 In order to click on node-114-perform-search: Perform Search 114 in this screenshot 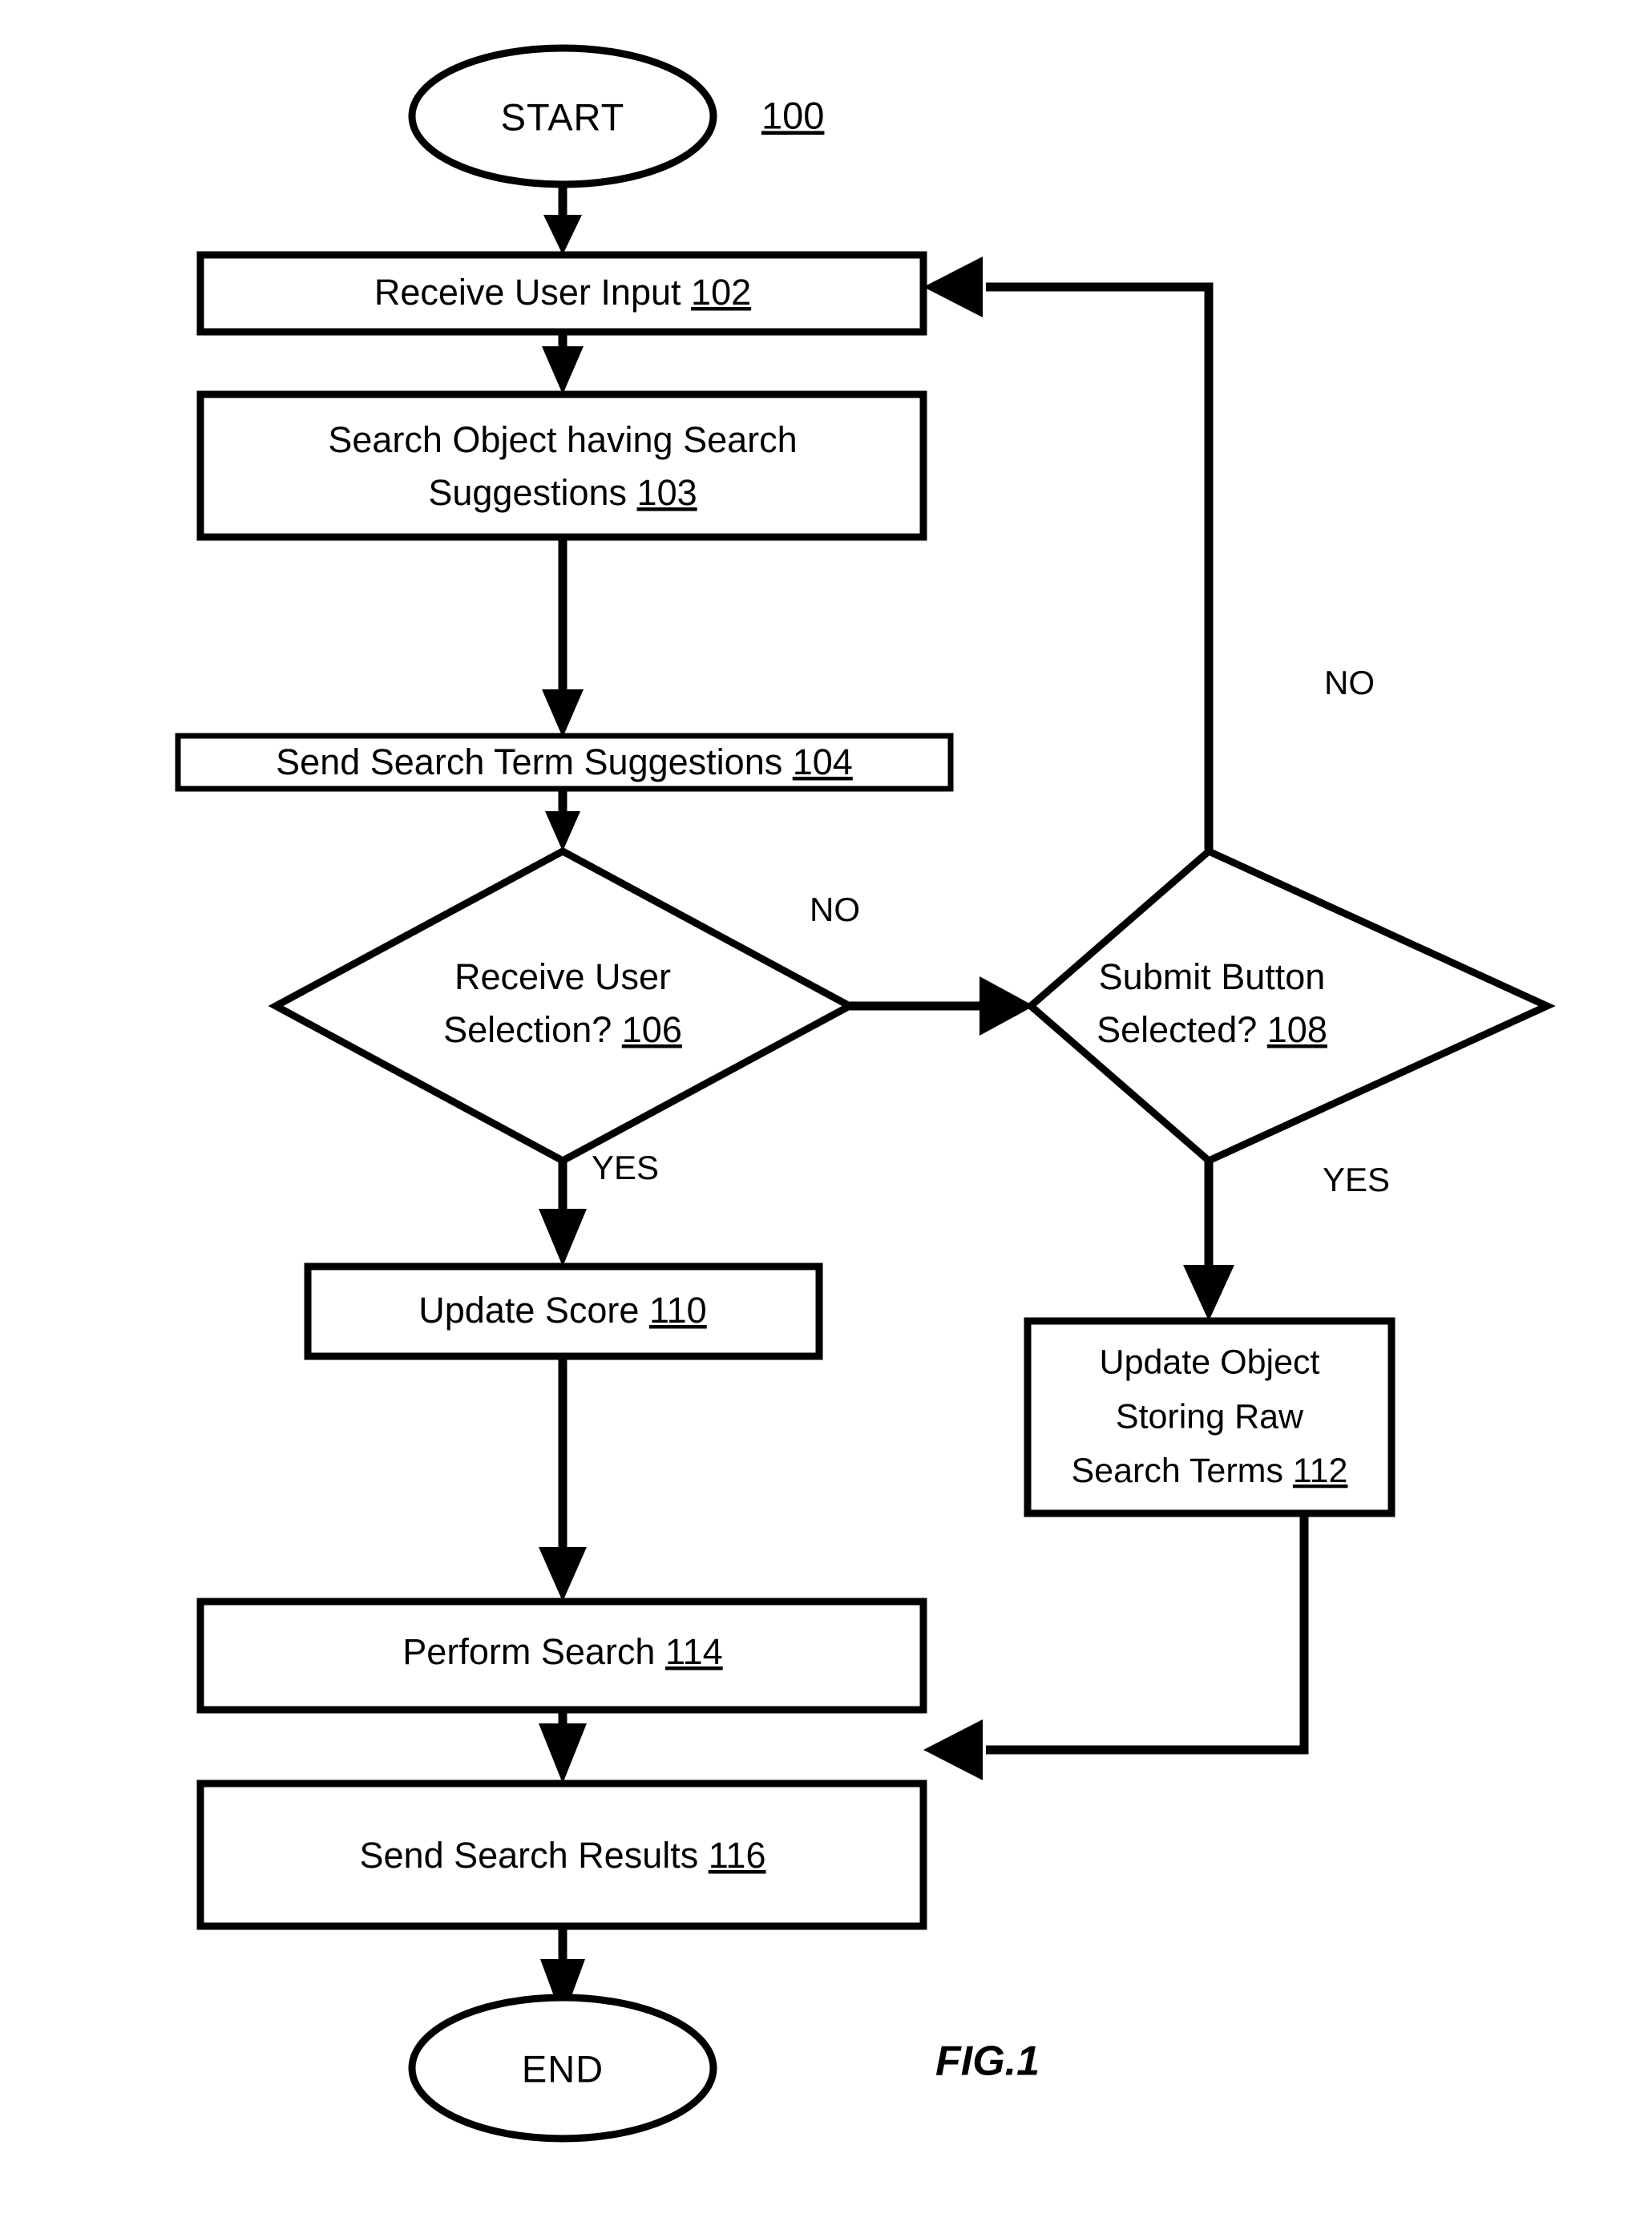, I will do `click(561, 1656)`.